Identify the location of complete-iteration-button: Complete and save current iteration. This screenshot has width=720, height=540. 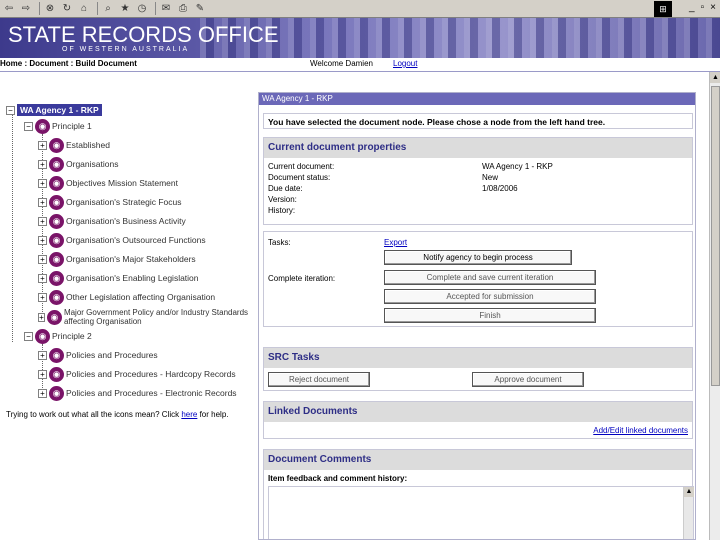
(490, 277).